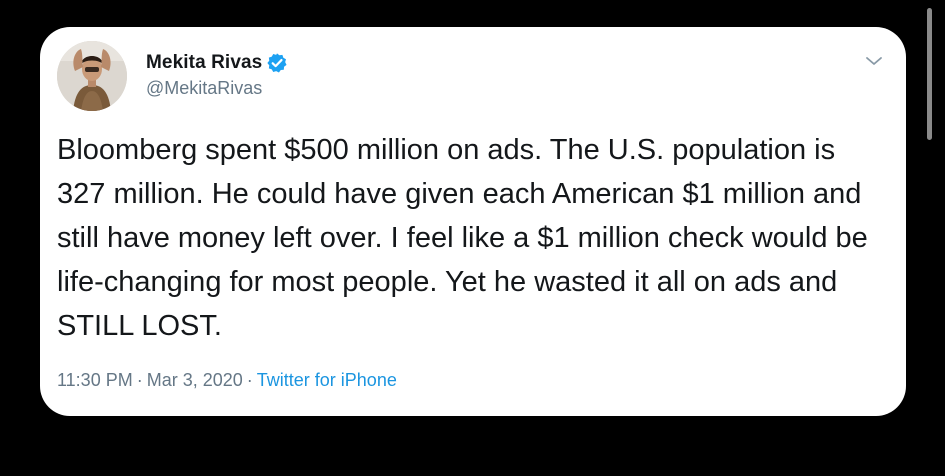 This screenshot has width=945, height=476. What do you see at coordinates (327, 380) in the screenshot?
I see `tweet-source-link: Twitter for iPhone` at bounding box center [327, 380].